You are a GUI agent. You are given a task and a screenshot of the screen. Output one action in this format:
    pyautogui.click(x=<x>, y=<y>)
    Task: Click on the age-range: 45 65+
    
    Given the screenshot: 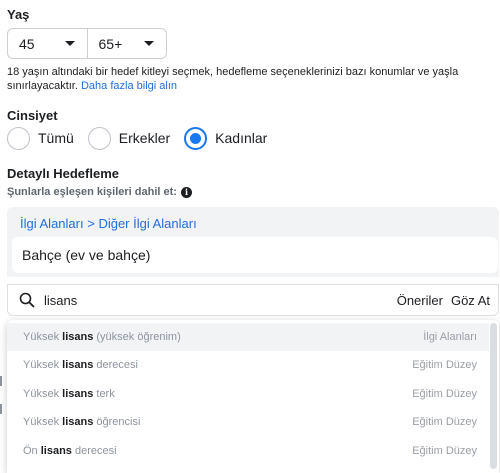 What is the action you would take?
    pyautogui.click(x=87, y=43)
    